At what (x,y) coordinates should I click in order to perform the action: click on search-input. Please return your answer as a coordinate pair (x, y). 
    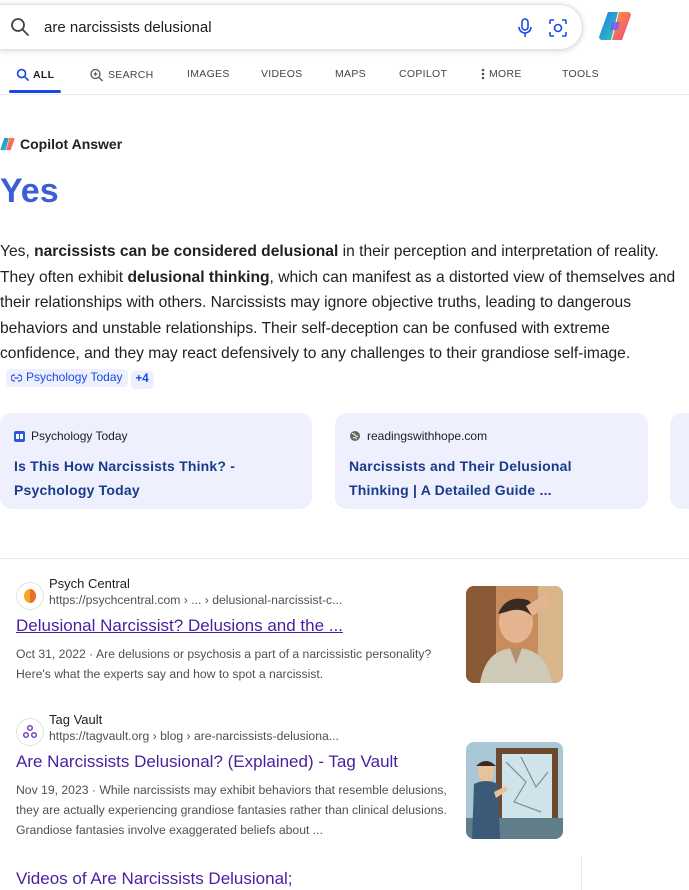
    Looking at the image, I should click on (264, 27).